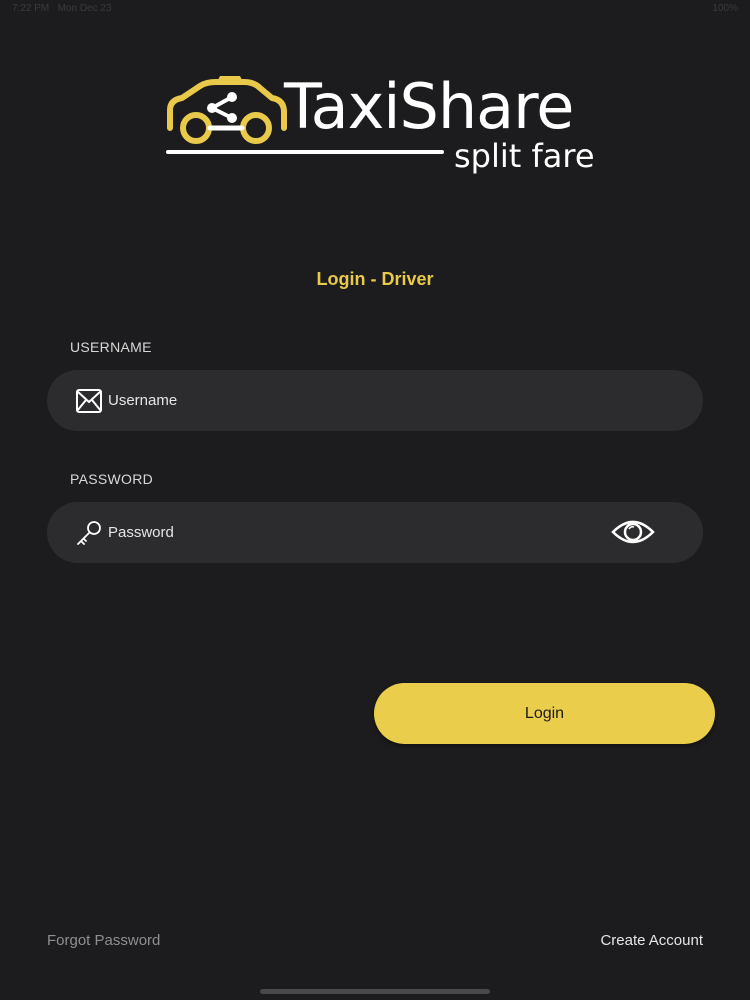 This screenshot has width=750, height=1000. Describe the element at coordinates (112, 479) in the screenshot. I see `password-label: PASSWORD` at that location.